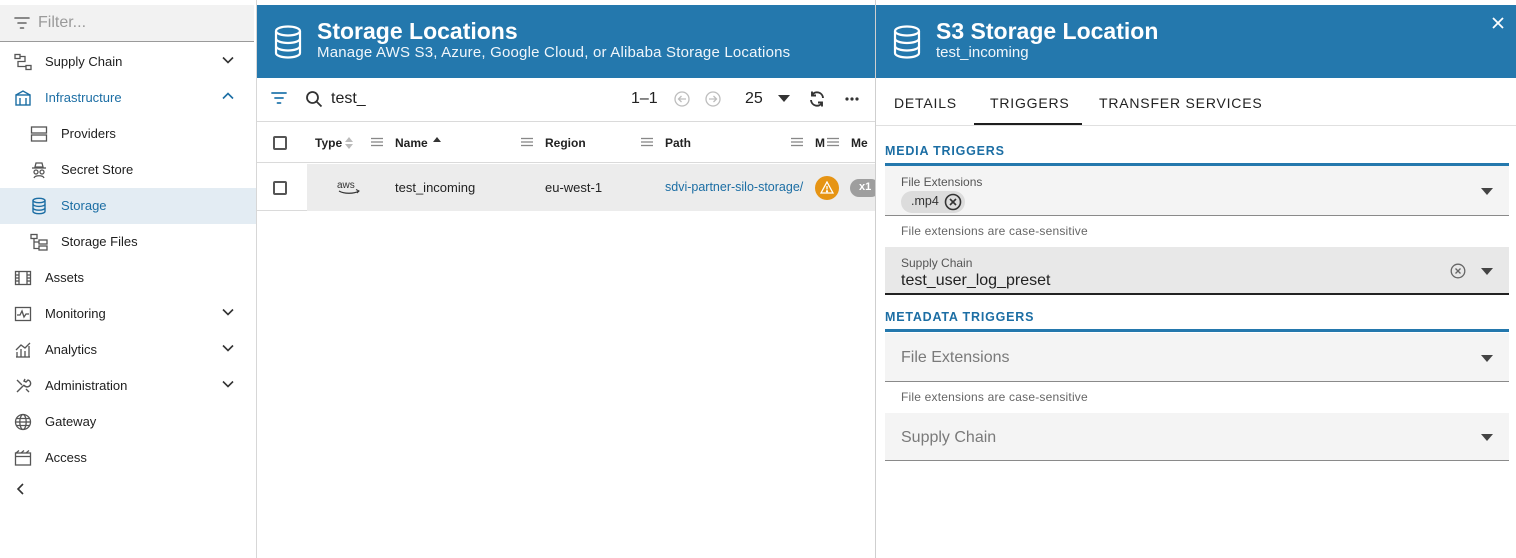 This screenshot has height=558, width=1516. I want to click on globe-icon, so click(23, 422).